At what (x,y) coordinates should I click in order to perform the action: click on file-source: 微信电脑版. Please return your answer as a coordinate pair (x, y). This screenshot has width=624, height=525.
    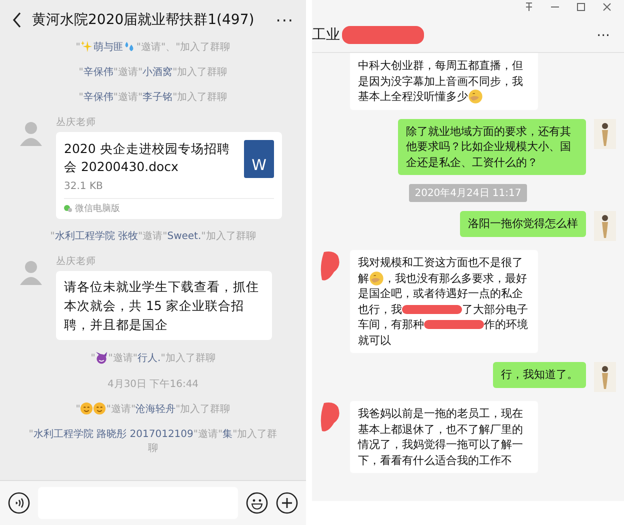
    Looking at the image, I should click on (97, 208).